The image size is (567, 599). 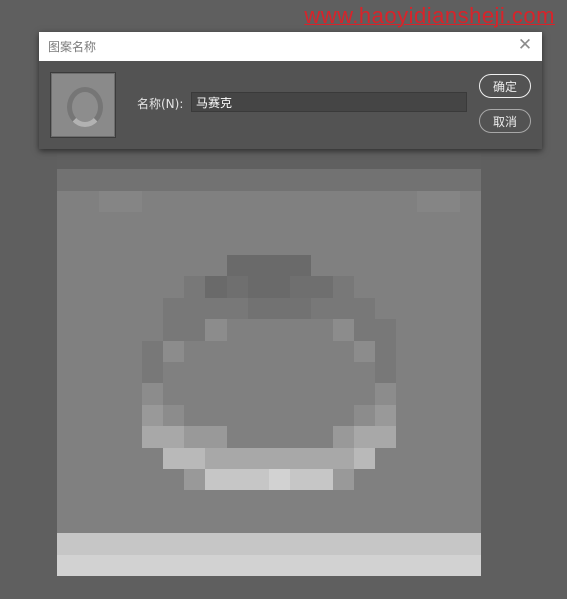 I want to click on ok-button: 确定, so click(x=505, y=86).